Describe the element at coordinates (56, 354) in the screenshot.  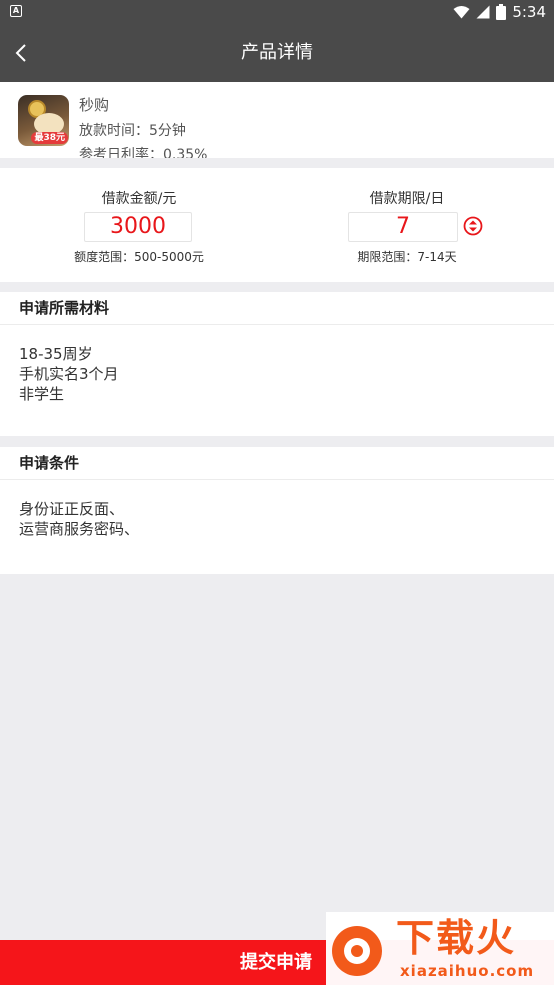
I see `list-item: 18-35周岁` at that location.